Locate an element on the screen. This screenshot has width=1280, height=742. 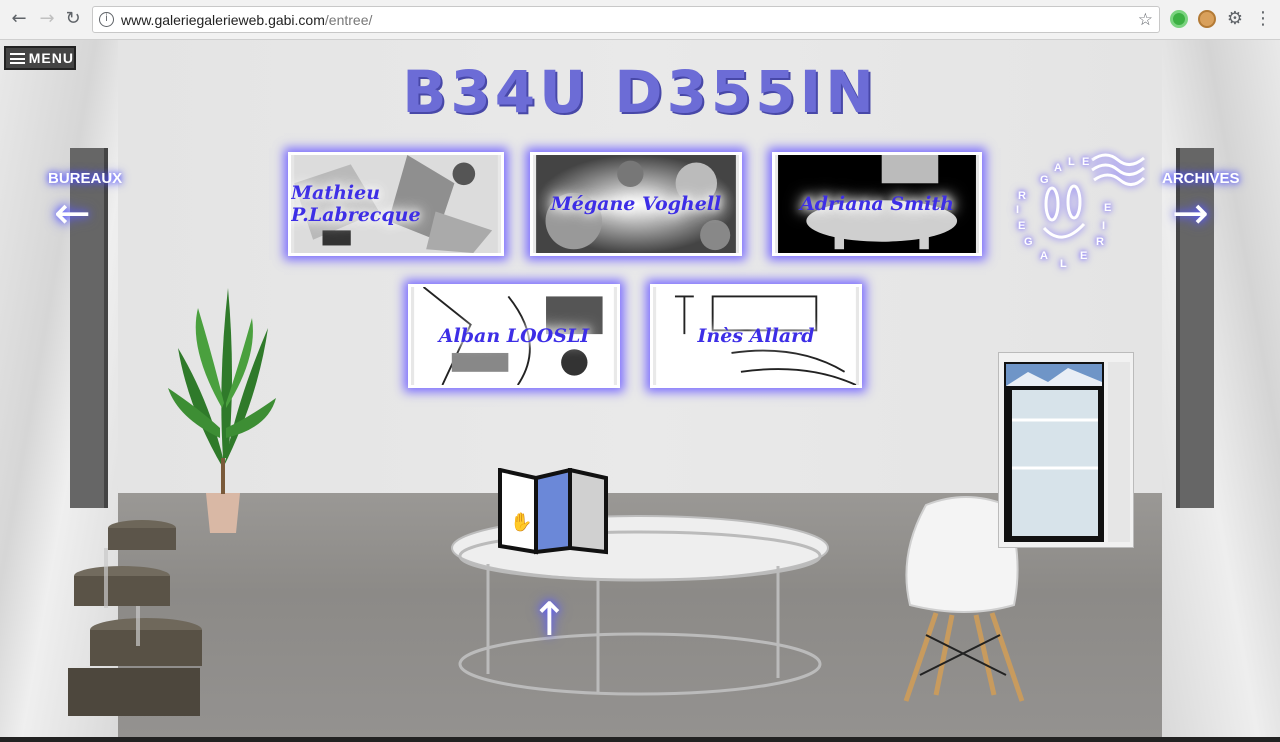
fountain-icon is located at coordinates (134, 618).